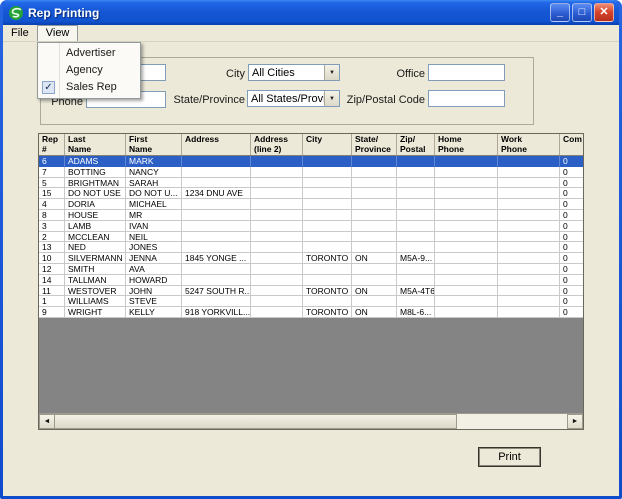 Image resolution: width=622 pixels, height=499 pixels. I want to click on title-bar: Rep Printing _ □ ✕, so click(311, 12).